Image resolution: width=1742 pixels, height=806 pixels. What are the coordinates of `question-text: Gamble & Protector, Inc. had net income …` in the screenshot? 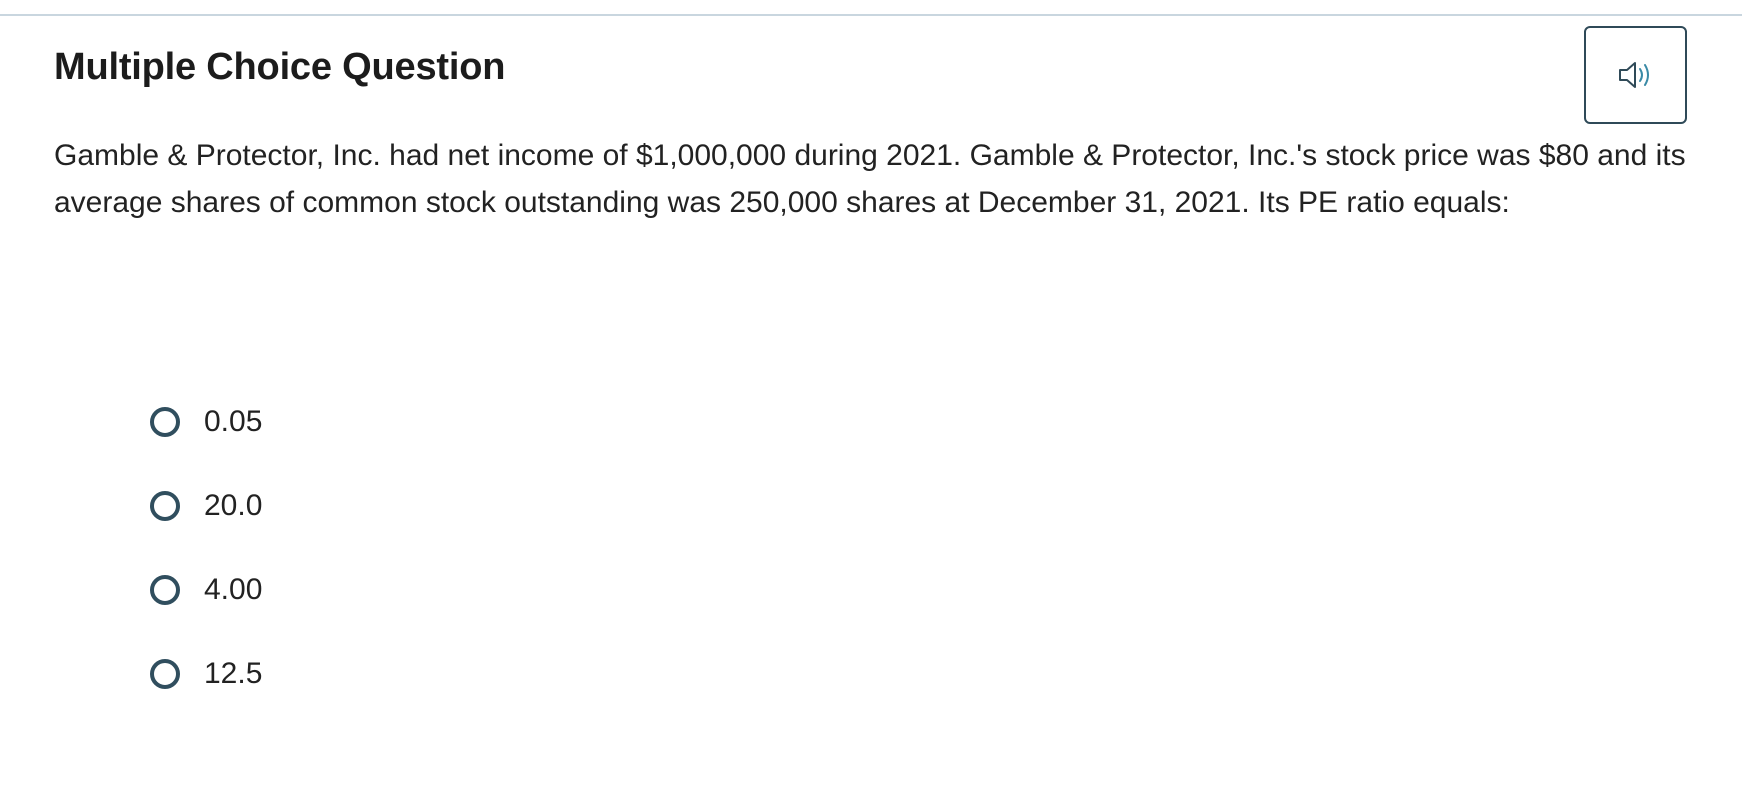 It's located at (870, 179).